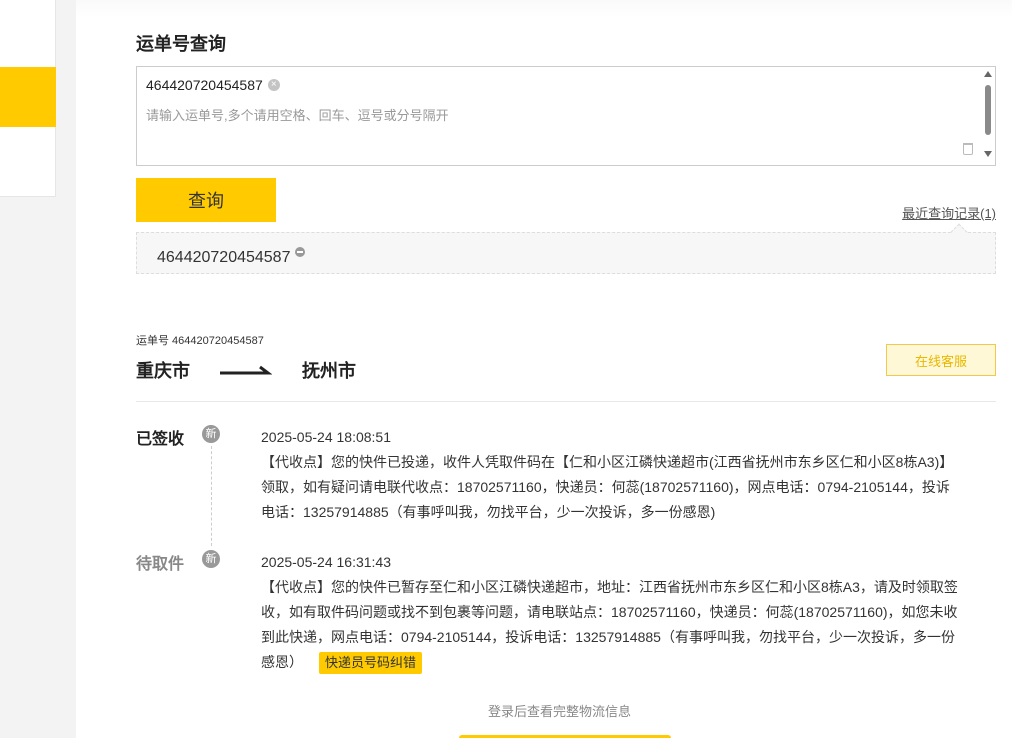 This screenshot has height=738, width=1012. I want to click on route: 重庆市 抚州市, so click(246, 370).